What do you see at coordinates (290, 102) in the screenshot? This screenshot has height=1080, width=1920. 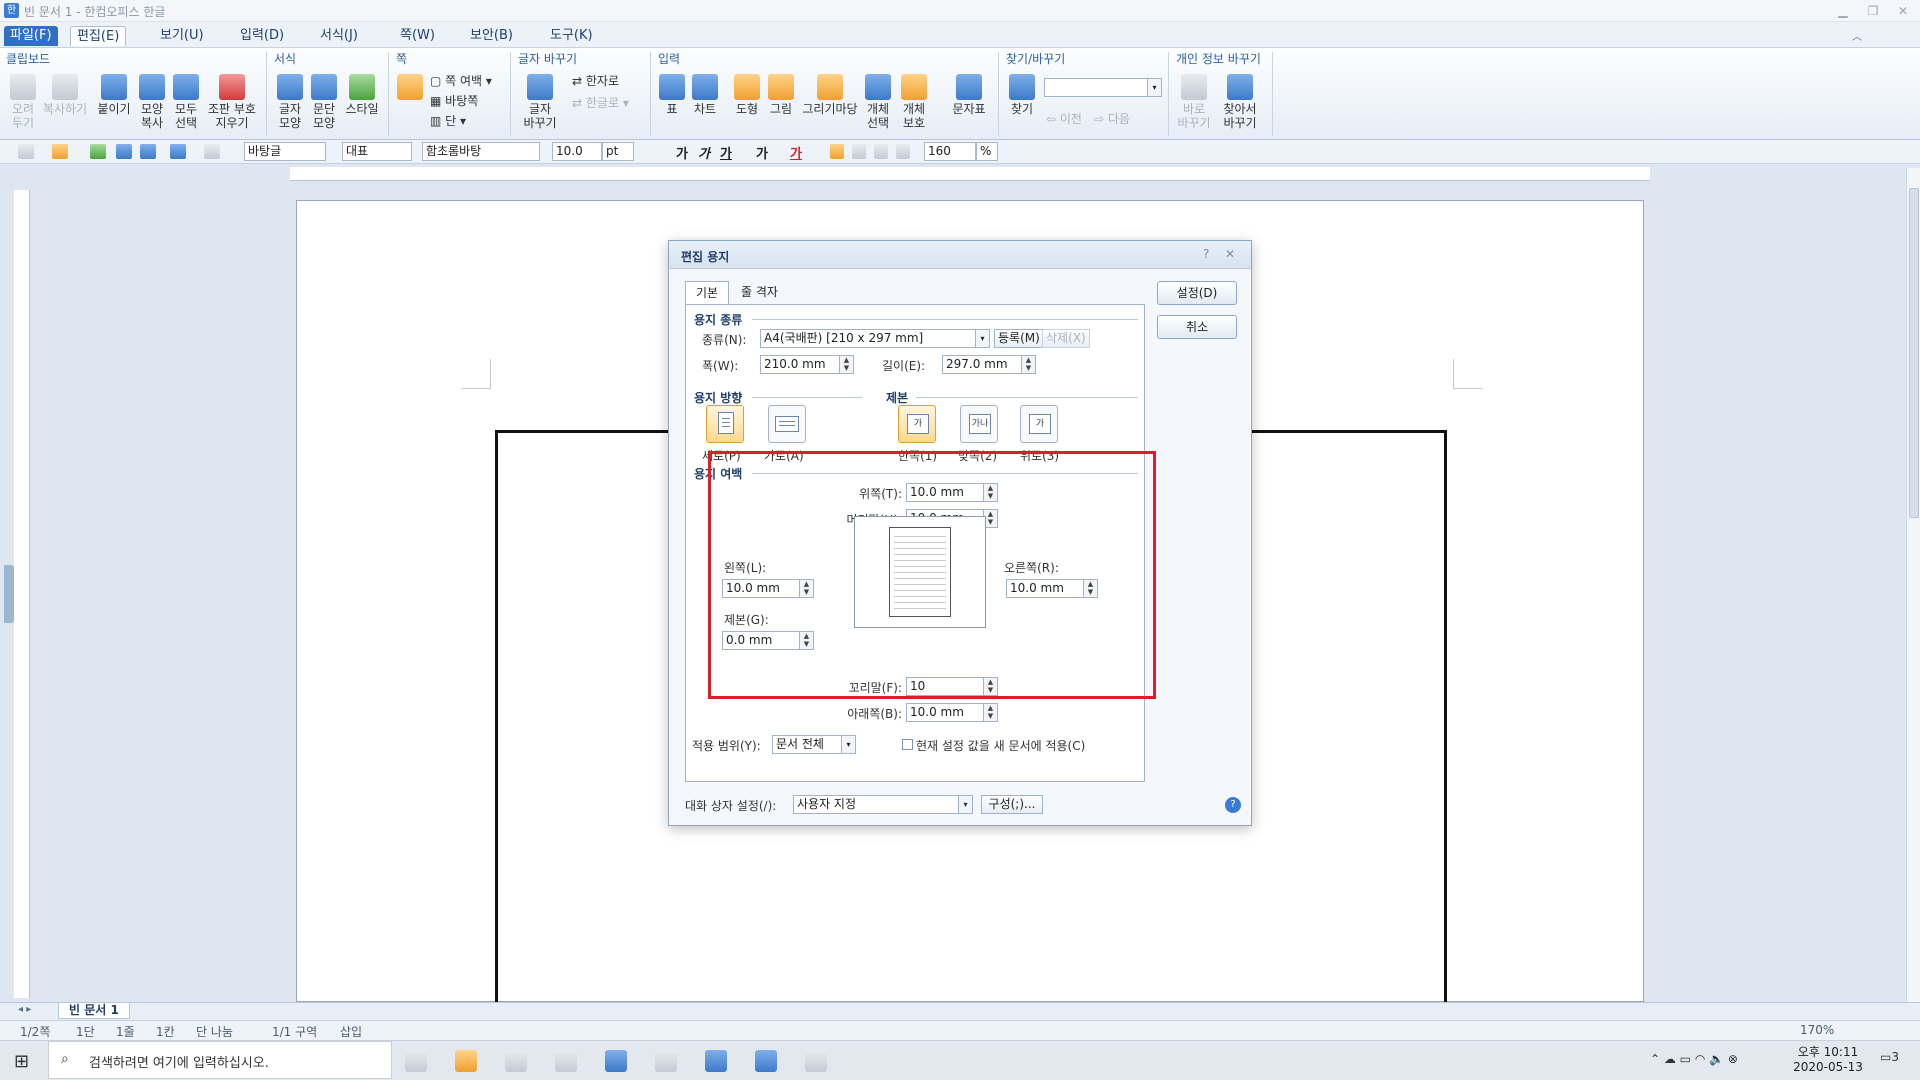 I see `char-shape-button: 글자 모양` at bounding box center [290, 102].